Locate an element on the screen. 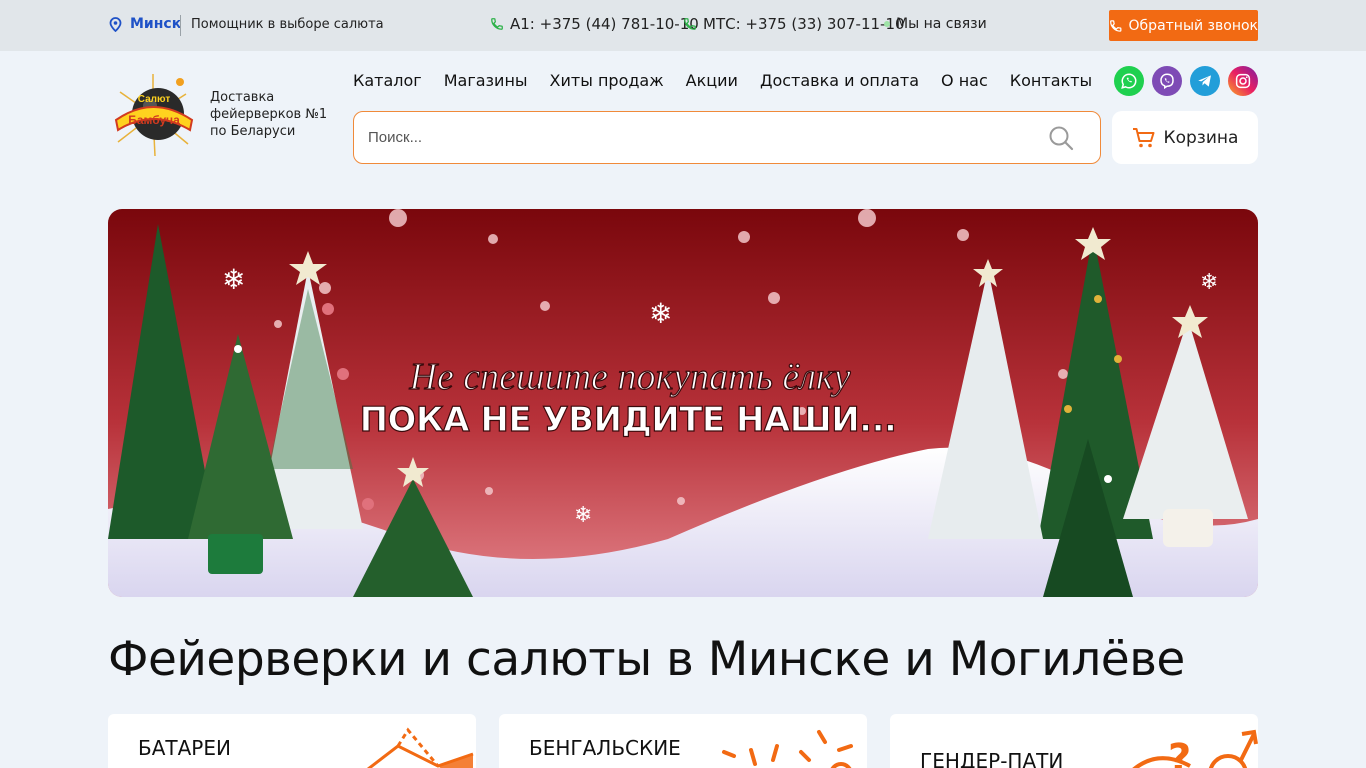 This screenshot has width=1366, height=768. search-input is located at coordinates (698, 137).